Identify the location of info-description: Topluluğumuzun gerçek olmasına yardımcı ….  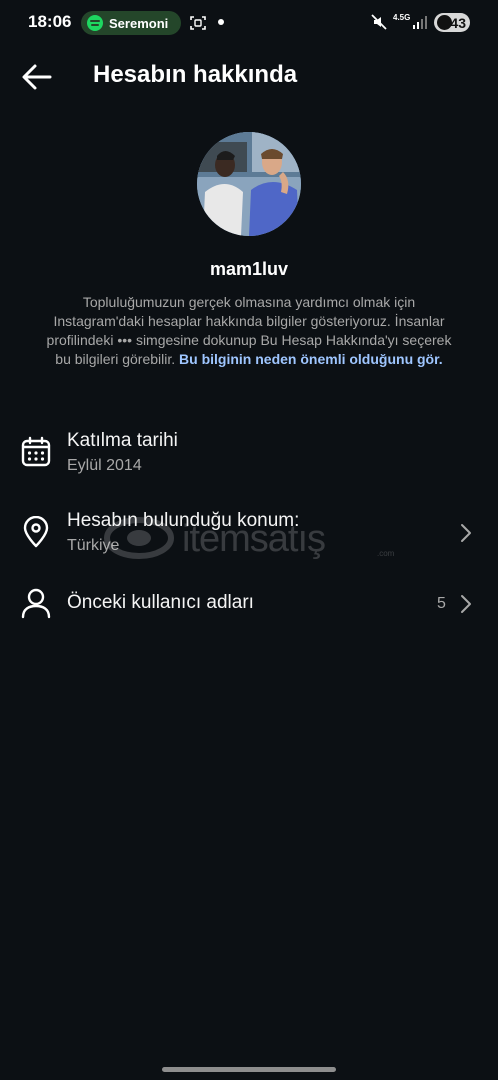
(249, 331).